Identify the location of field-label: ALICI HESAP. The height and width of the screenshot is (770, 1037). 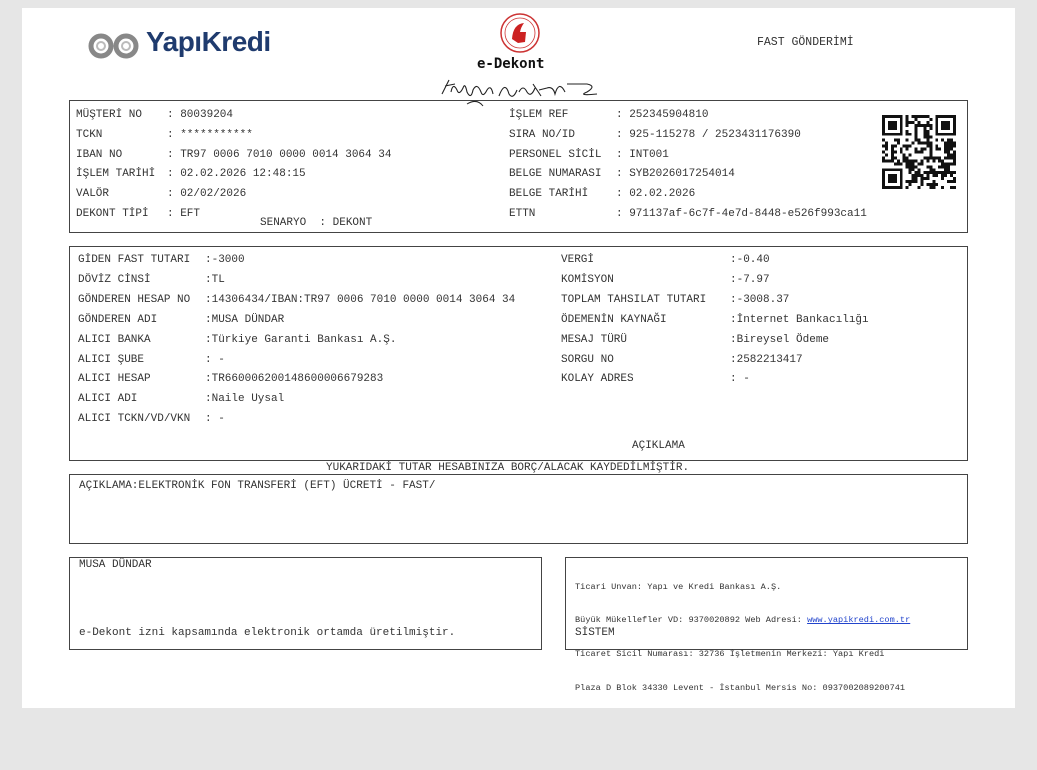
(114, 379).